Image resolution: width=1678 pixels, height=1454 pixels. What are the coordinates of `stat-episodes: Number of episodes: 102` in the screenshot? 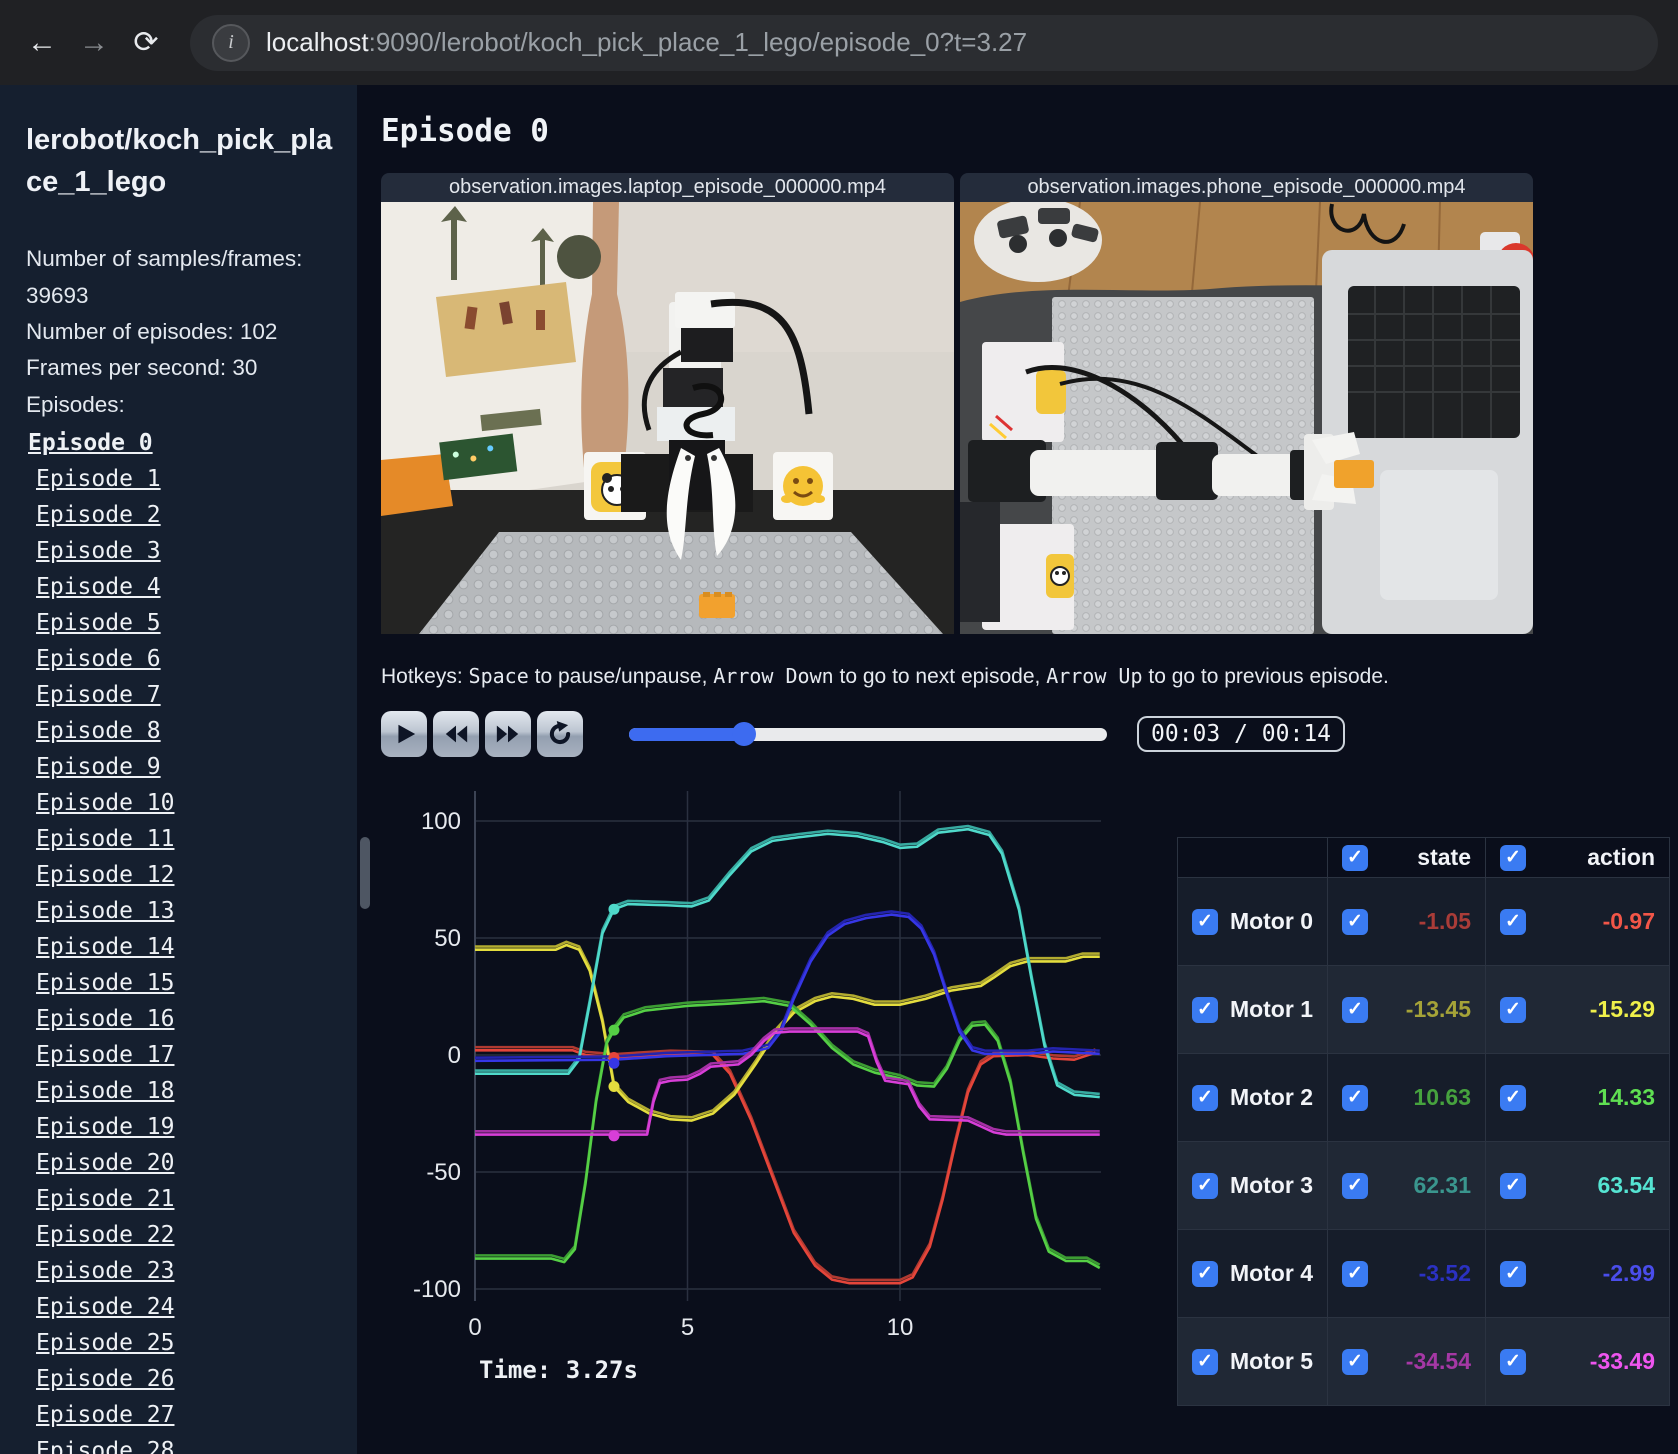 It's located at (152, 331).